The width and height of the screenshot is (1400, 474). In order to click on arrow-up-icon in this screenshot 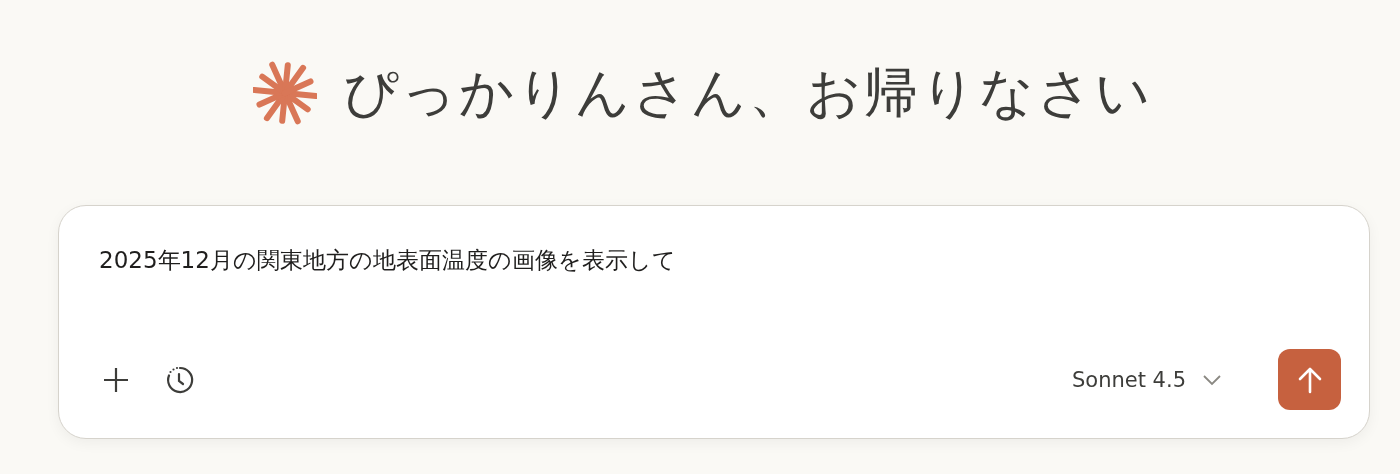, I will do `click(1309, 379)`.